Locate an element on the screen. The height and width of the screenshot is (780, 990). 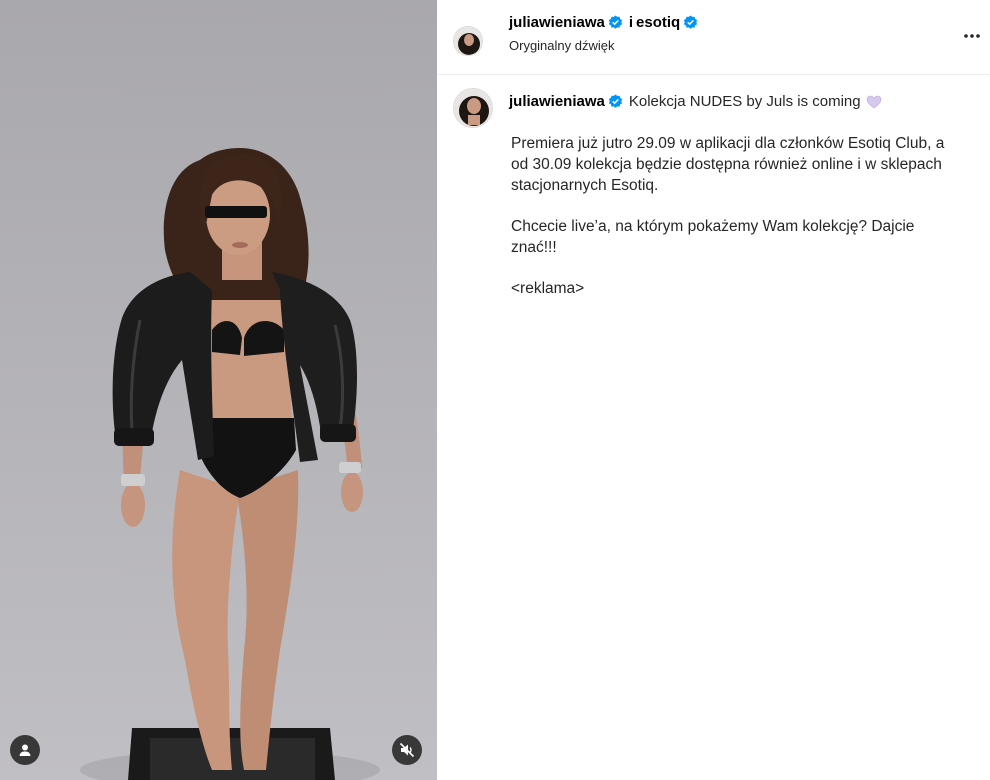
caption-author-avatar is located at coordinates (473, 108).